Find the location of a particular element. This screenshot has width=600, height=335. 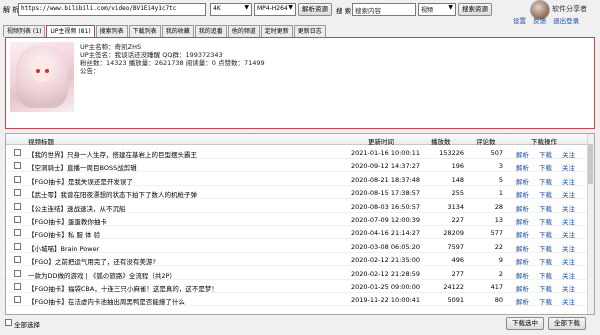

row-time: 2020-03-08 06:05:20 is located at coordinates (386, 246).